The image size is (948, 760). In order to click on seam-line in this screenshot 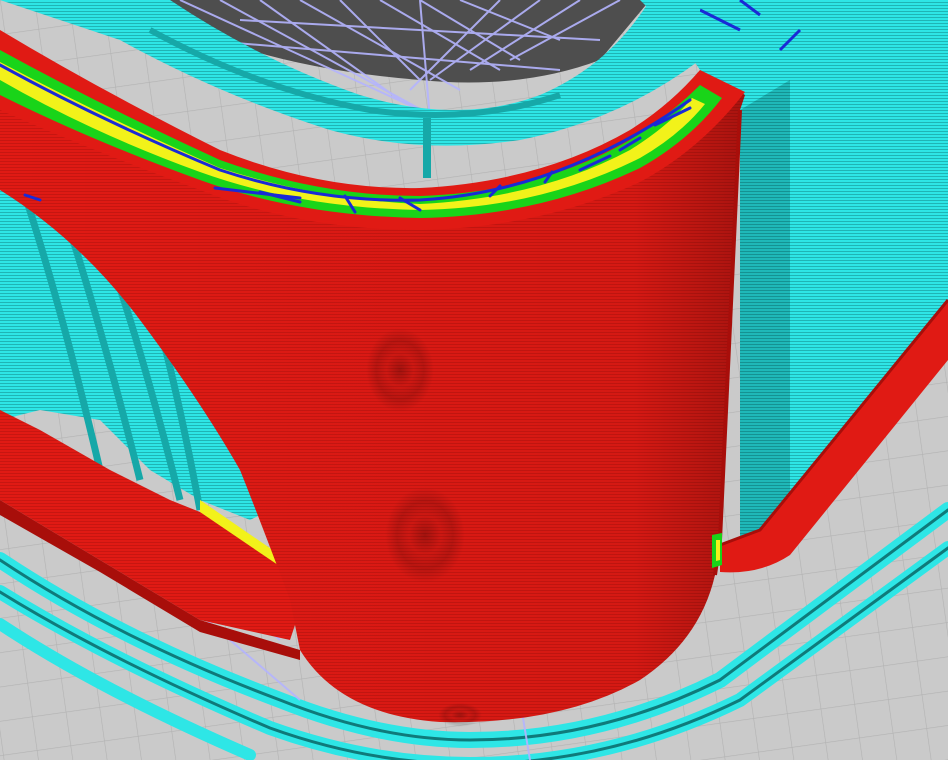, I will do `click(427, 148)`.